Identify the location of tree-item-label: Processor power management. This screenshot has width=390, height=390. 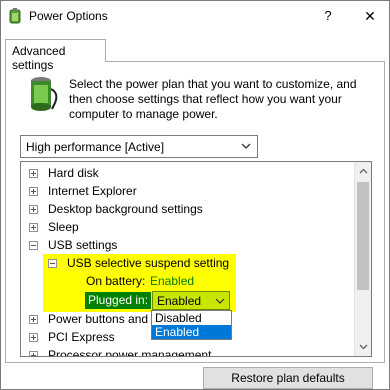
(130, 352).